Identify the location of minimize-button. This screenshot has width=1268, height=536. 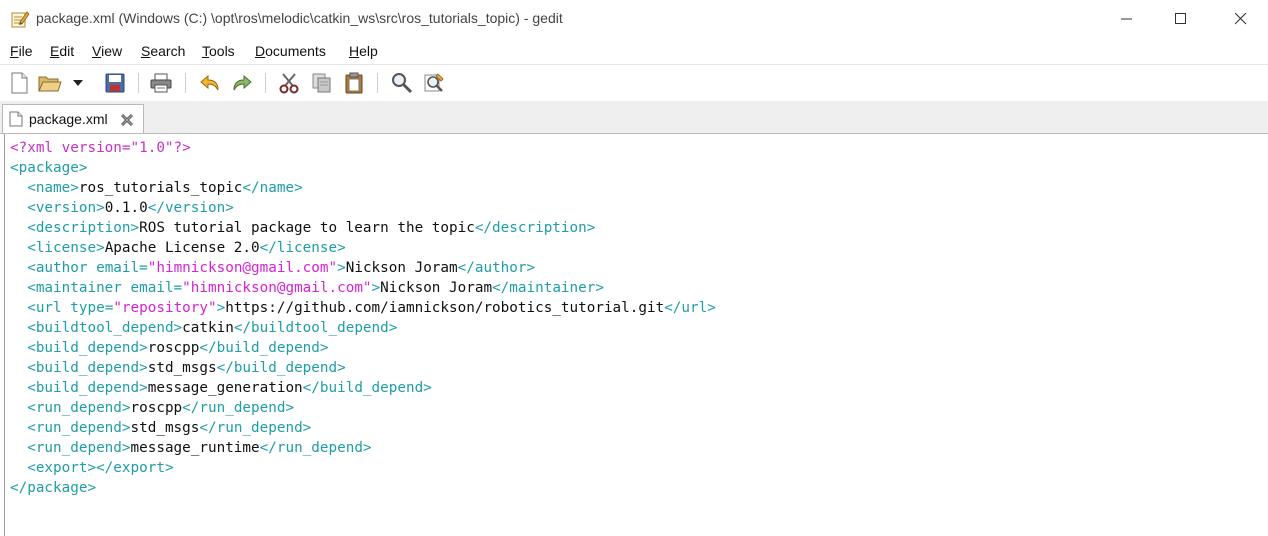
(1127, 19).